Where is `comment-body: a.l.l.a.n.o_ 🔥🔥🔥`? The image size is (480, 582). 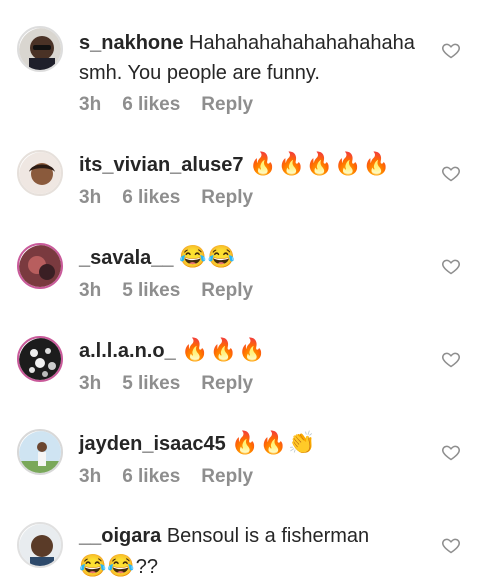
comment-body: a.l.l.a.n.o_ 🔥🔥🔥 is located at coordinates (254, 350).